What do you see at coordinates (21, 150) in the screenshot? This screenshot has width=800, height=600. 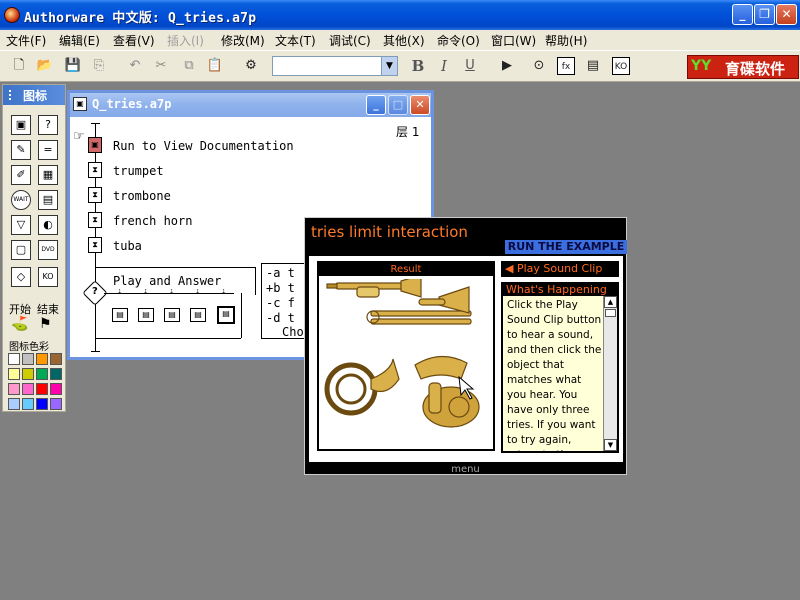 I see `erase-icon: ✎` at bounding box center [21, 150].